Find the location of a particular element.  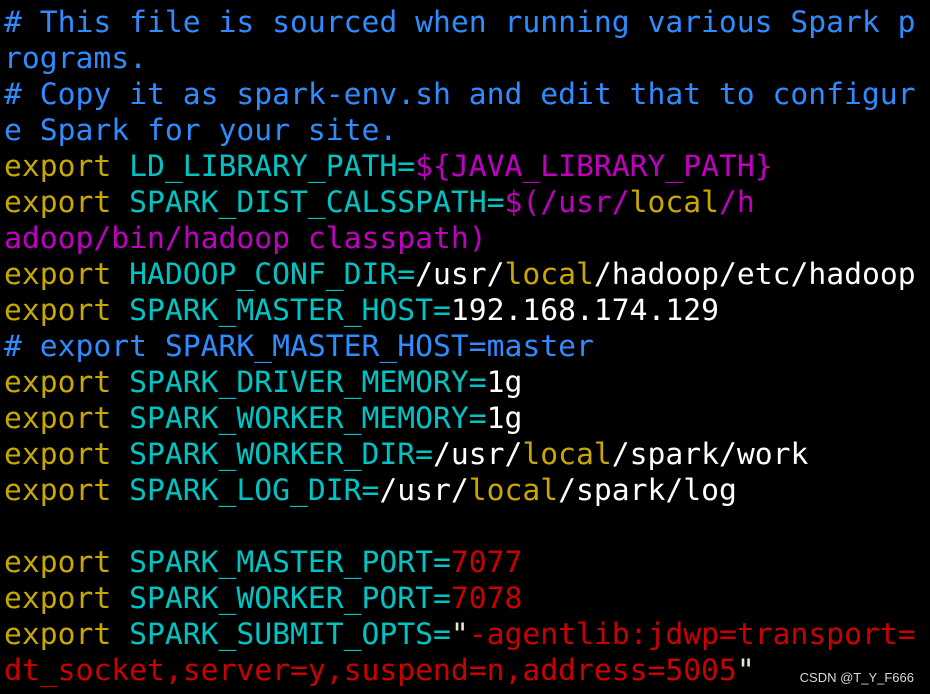

code-line: adoop/bin/hadoop classpath) is located at coordinates (460, 239).